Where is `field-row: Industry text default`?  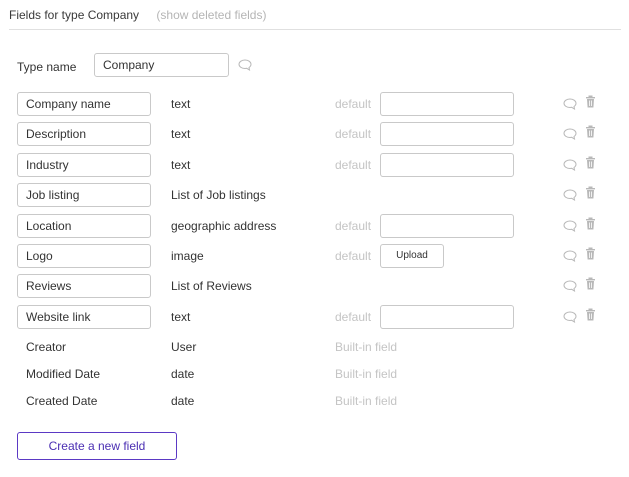 field-row: Industry text default is located at coordinates (315, 164).